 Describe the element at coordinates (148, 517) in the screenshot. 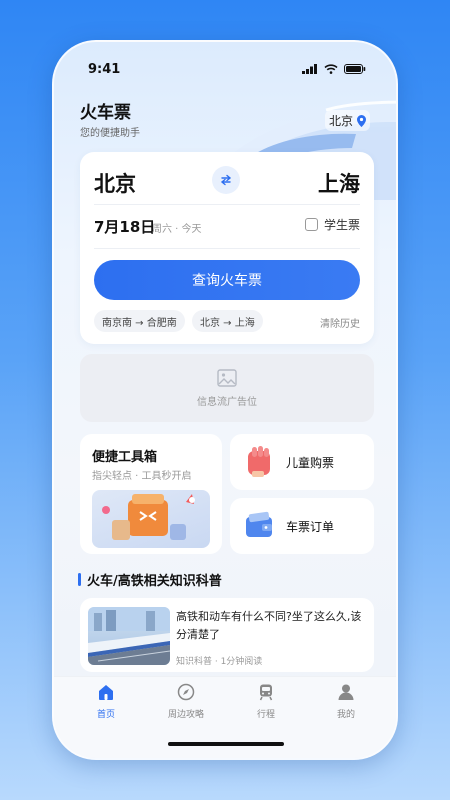

I see `toolbox-icon` at that location.